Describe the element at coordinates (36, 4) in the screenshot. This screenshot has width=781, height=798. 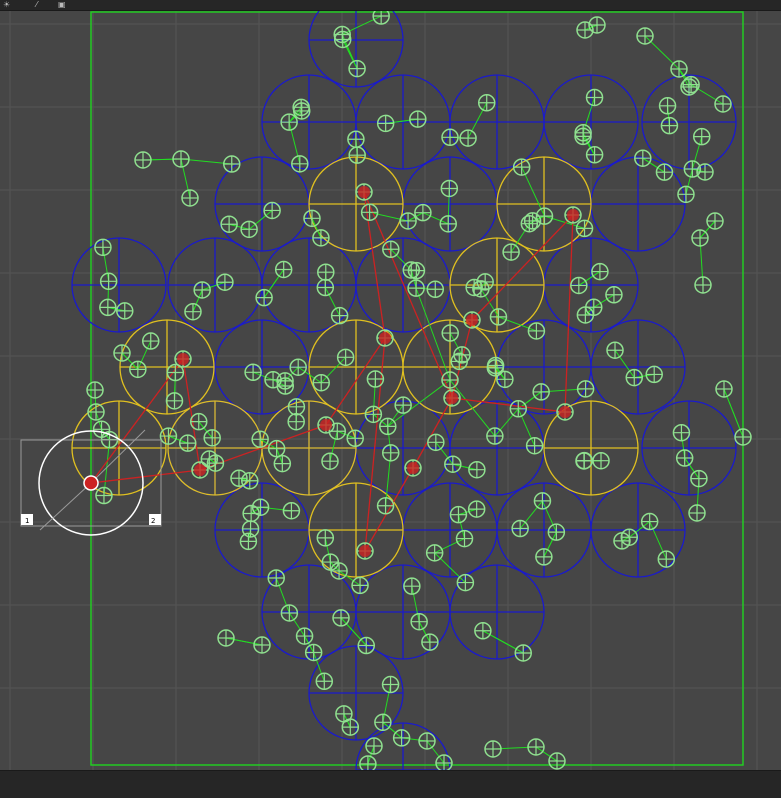
I see `brush-icon: ⁄` at that location.